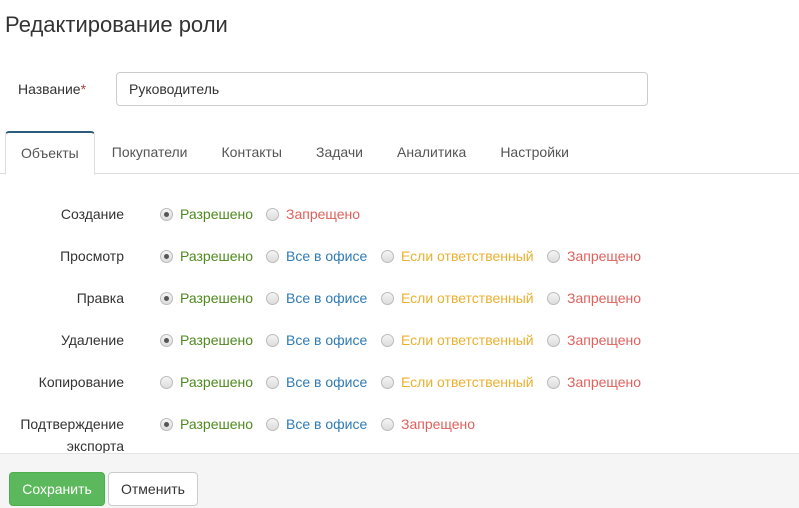 This screenshot has width=799, height=508. Describe the element at coordinates (92, 214) in the screenshot. I see `permission-label: Создание` at that location.